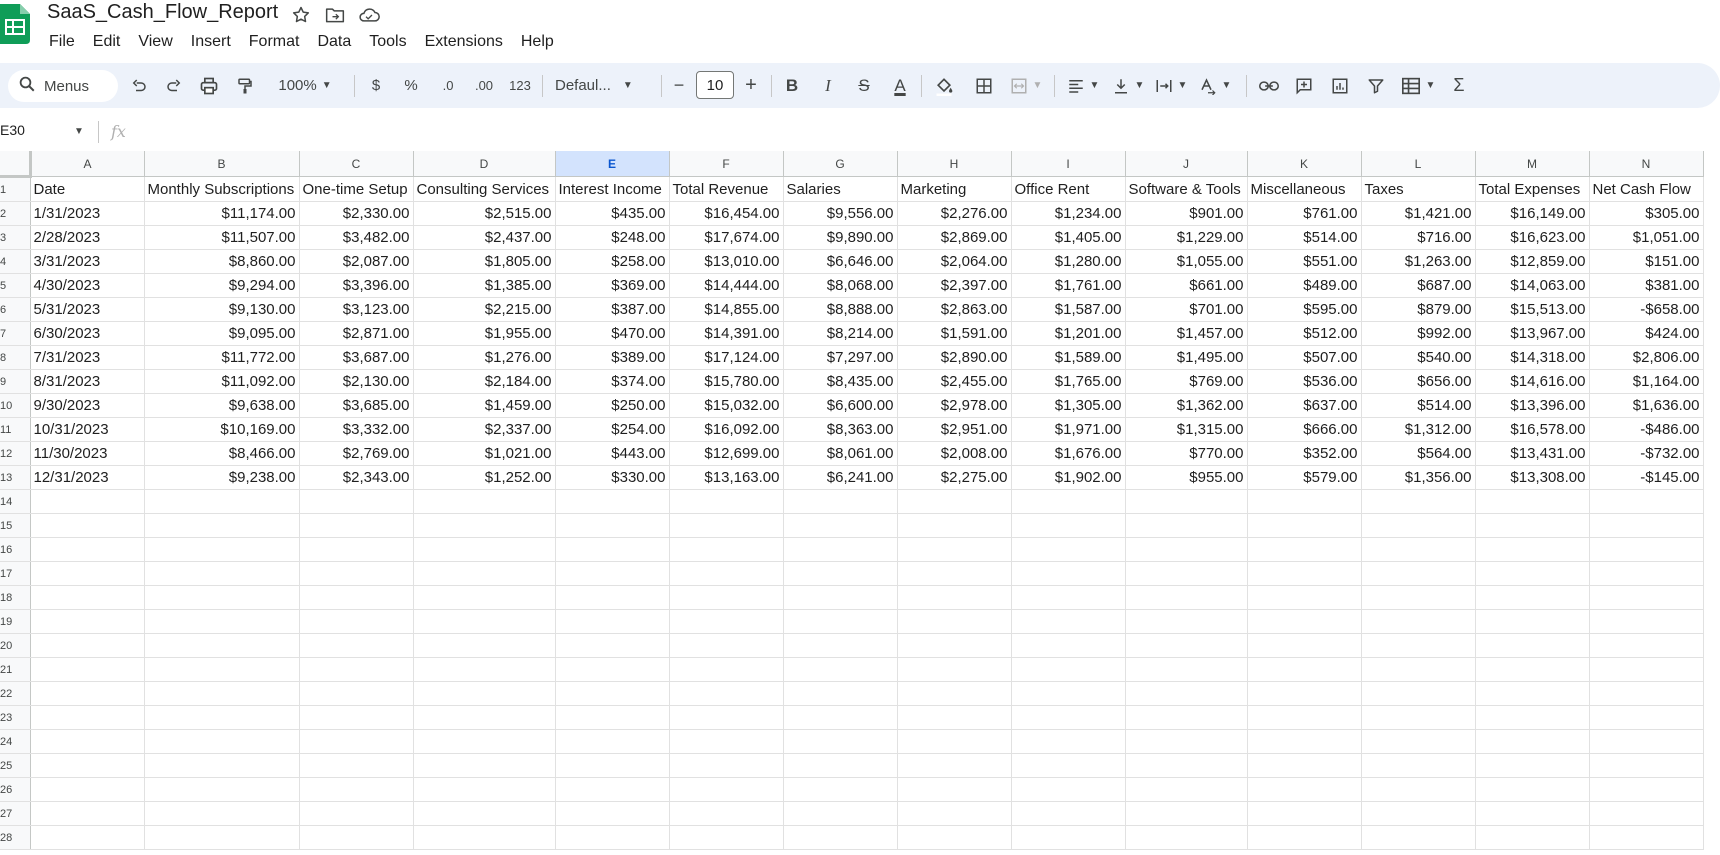  I want to click on cell-m1: Total Expenses, so click(1532, 189).